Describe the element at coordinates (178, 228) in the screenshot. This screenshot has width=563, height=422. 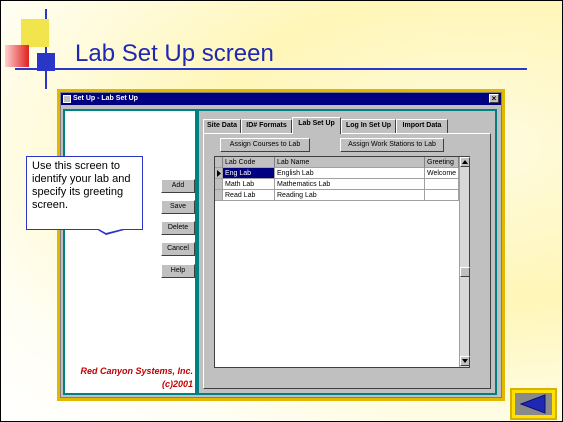
I see `delete-button: Delete` at that location.